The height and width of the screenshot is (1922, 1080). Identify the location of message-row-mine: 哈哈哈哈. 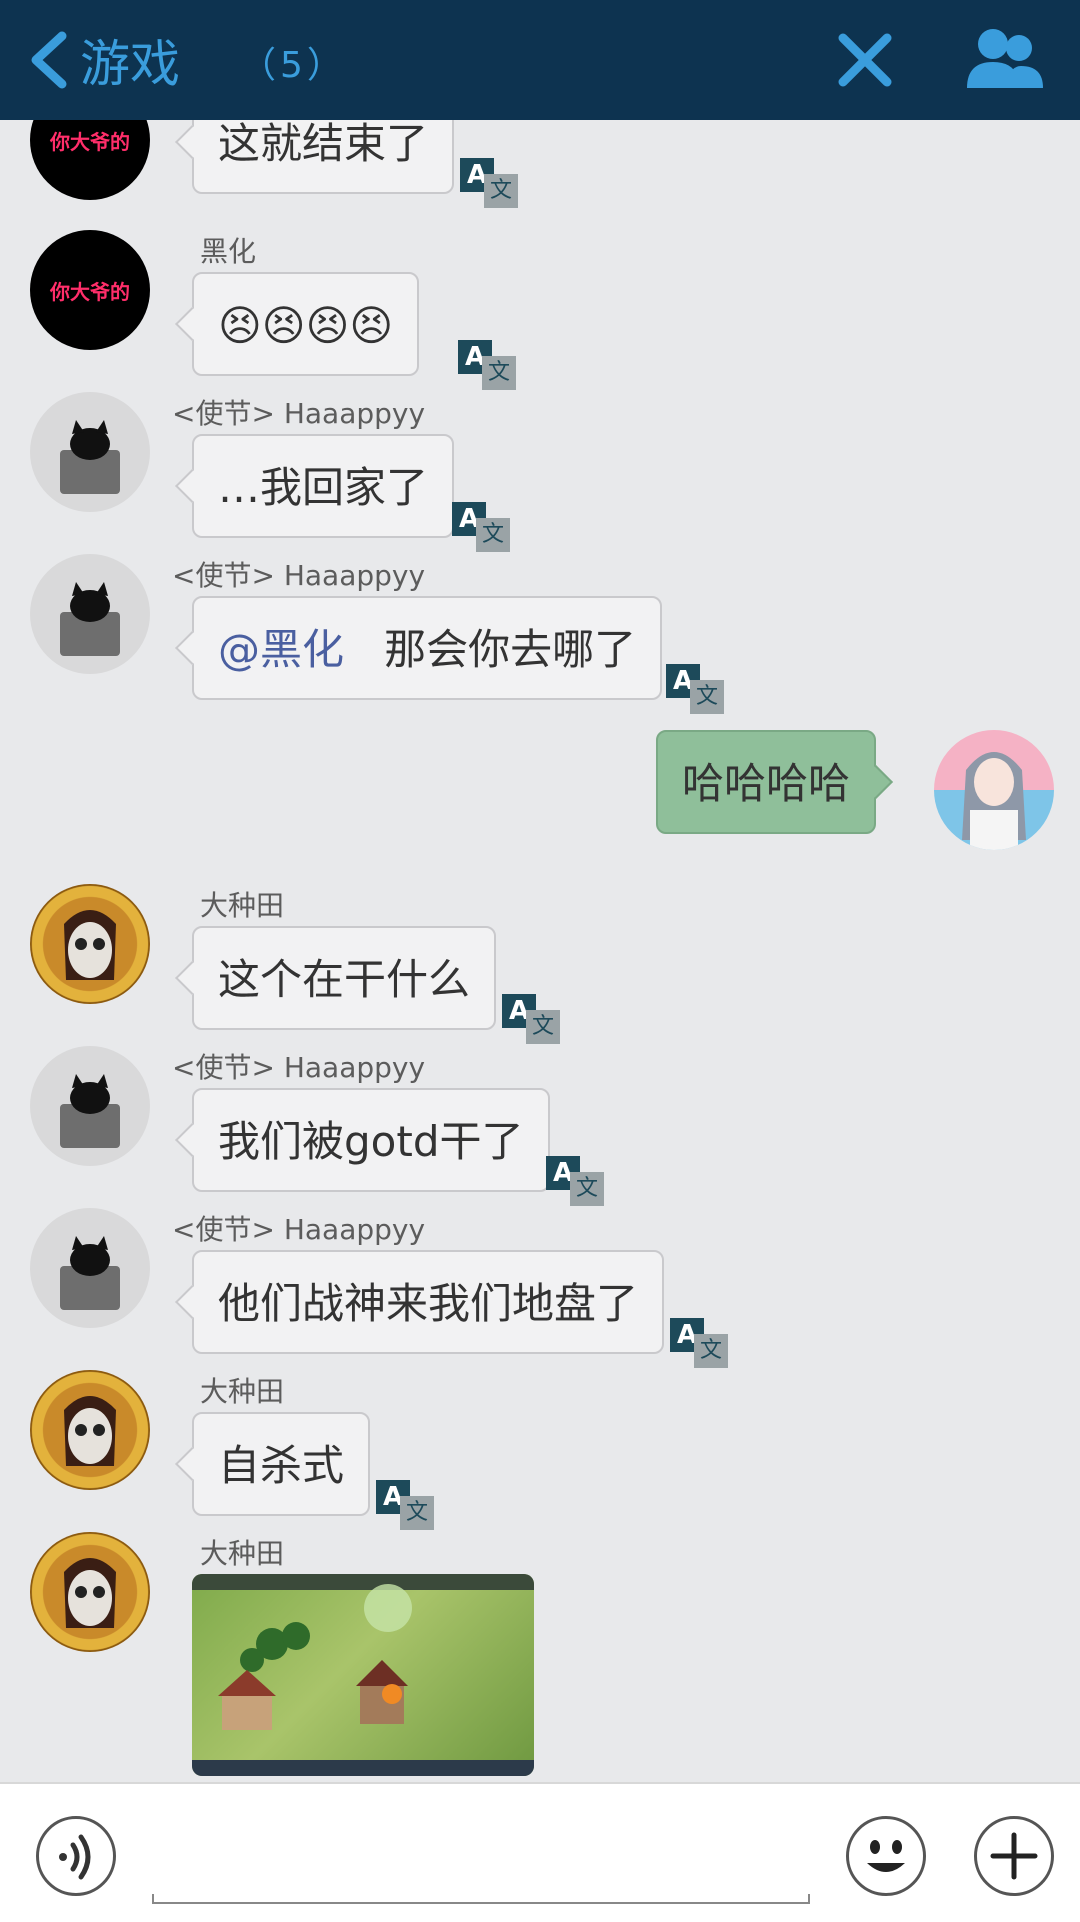
(540, 795).